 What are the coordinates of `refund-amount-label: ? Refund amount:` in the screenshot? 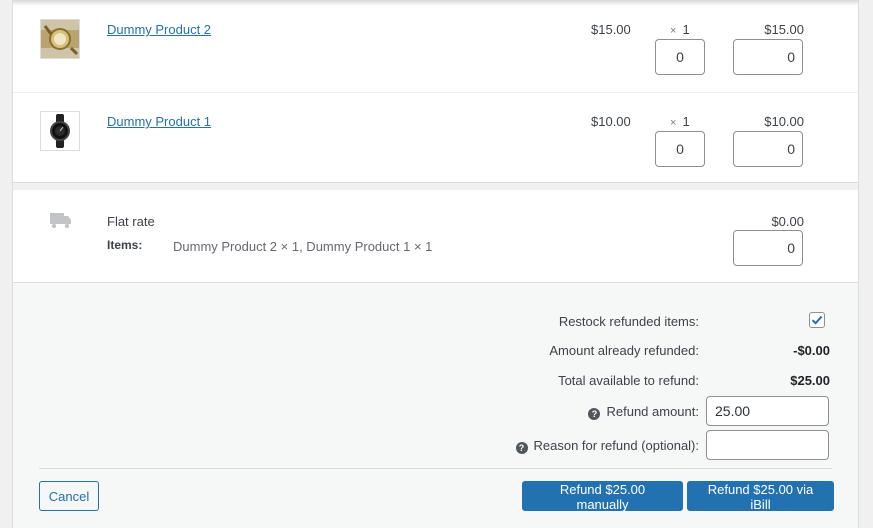 It's located at (643, 412).